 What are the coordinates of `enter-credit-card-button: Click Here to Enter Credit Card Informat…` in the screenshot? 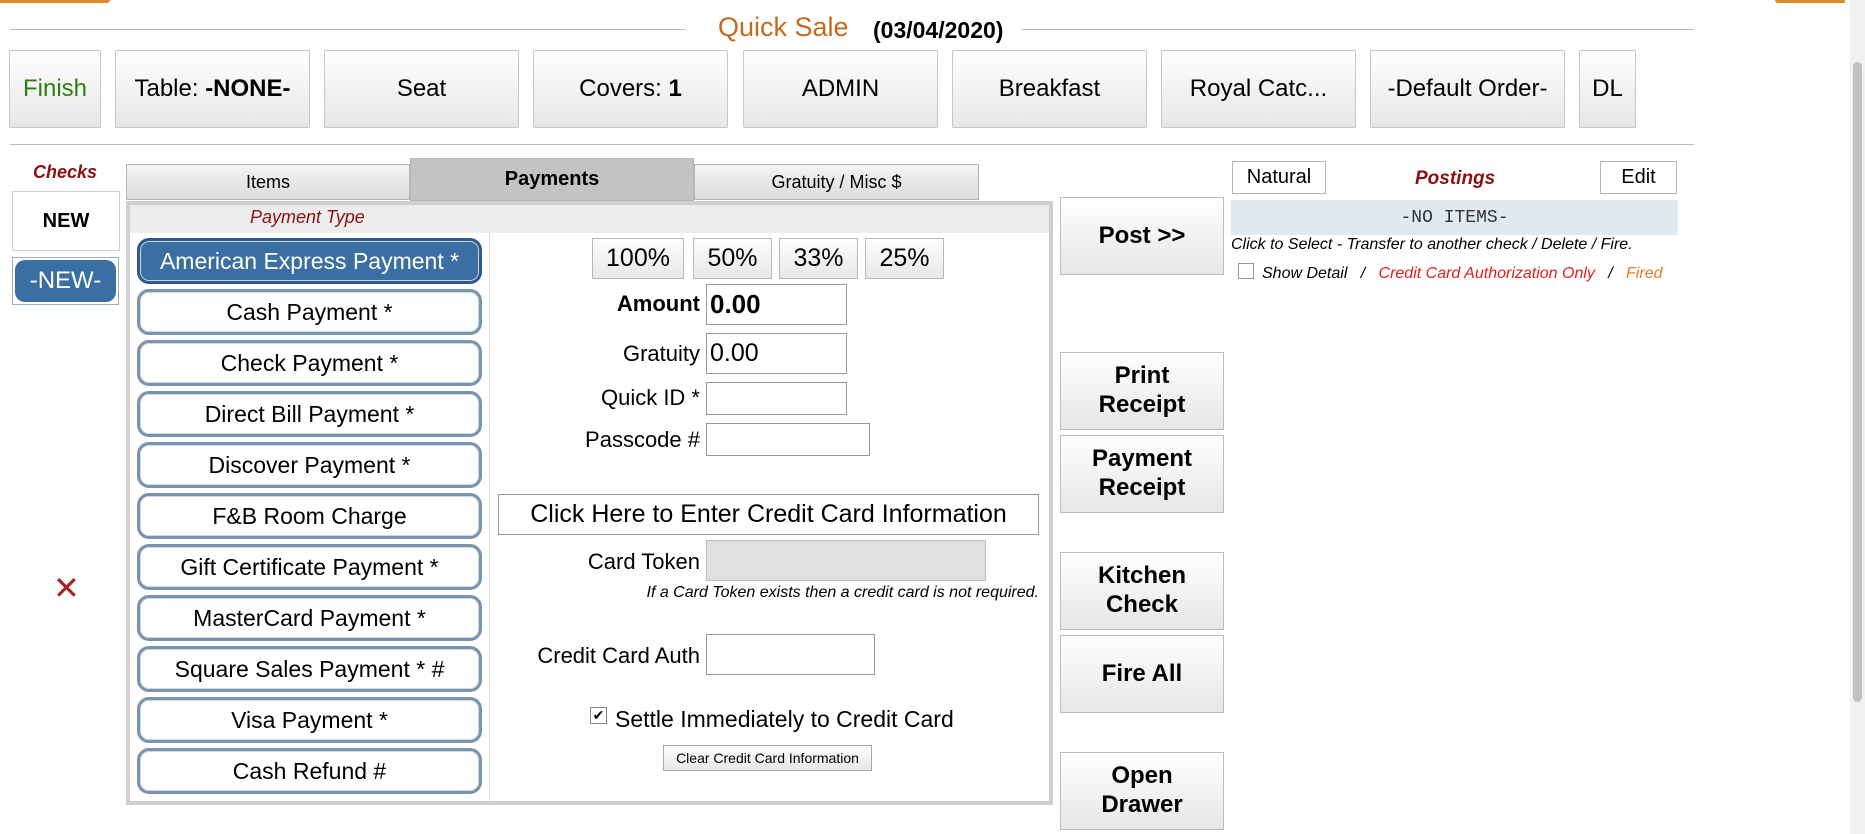 It's located at (768, 514).